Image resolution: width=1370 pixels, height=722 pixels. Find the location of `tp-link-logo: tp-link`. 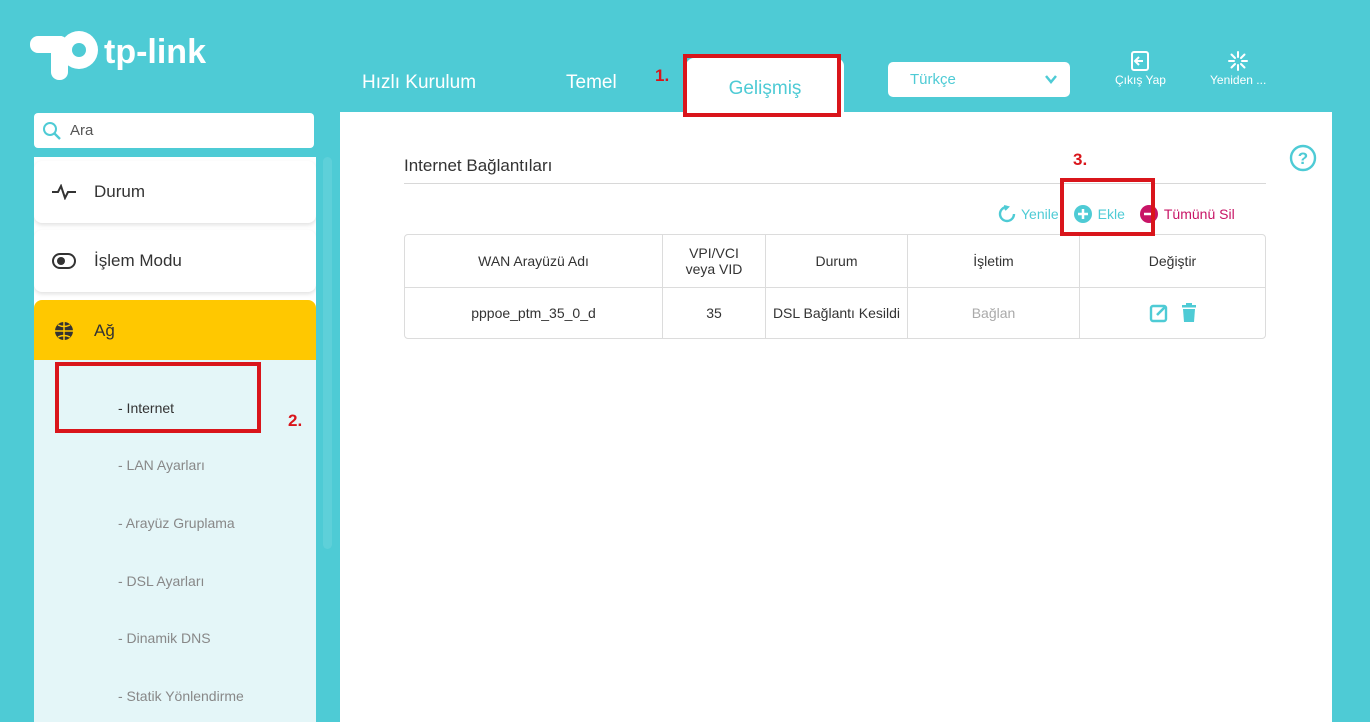

tp-link-logo: tp-link is located at coordinates (118, 54).